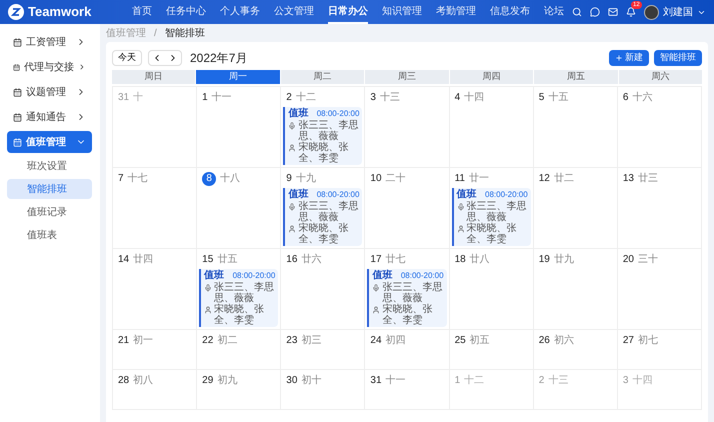 This screenshot has width=714, height=422. What do you see at coordinates (390, 97) in the screenshot?
I see `lunar-date: 十三` at bounding box center [390, 97].